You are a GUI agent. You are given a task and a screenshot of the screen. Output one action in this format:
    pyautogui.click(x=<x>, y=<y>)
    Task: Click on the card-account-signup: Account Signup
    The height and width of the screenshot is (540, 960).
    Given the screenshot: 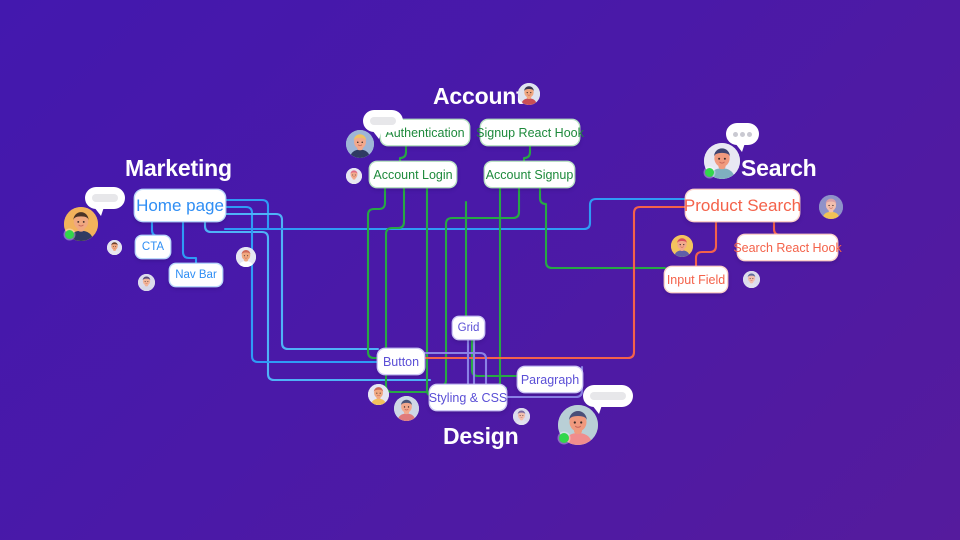 What is the action you would take?
    pyautogui.click(x=529, y=174)
    